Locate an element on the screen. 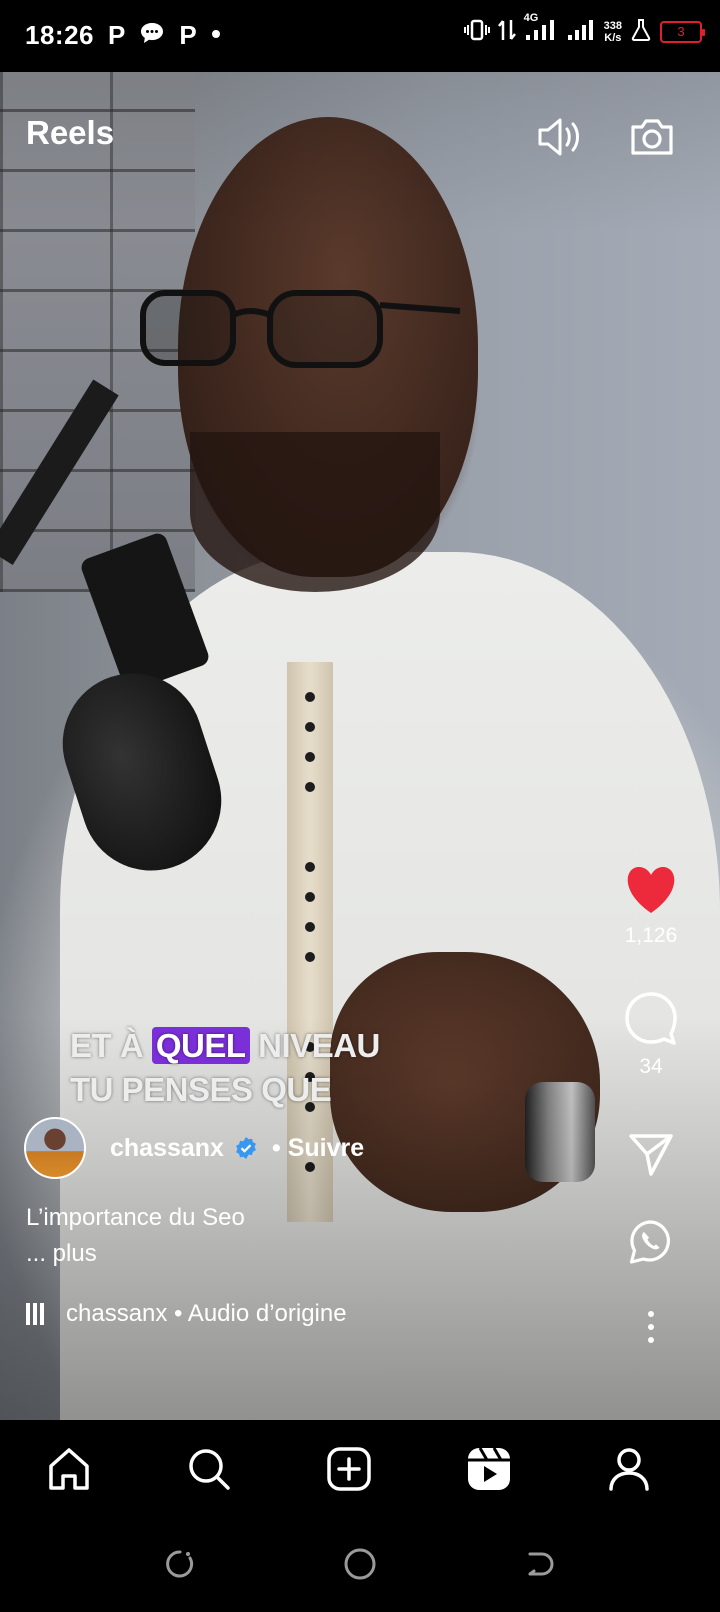  home-circle-icon is located at coordinates (360, 1564).